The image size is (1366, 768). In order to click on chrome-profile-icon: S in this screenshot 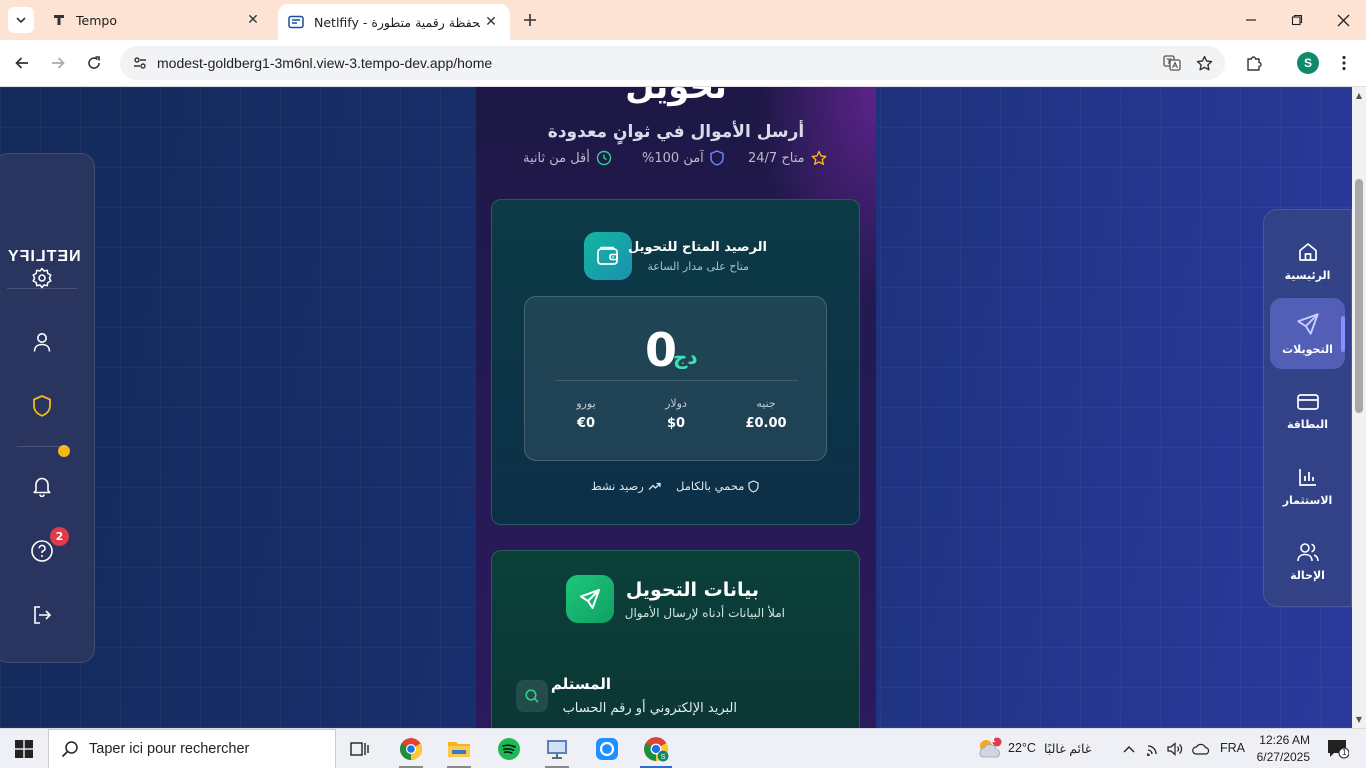, I will do `click(656, 748)`.